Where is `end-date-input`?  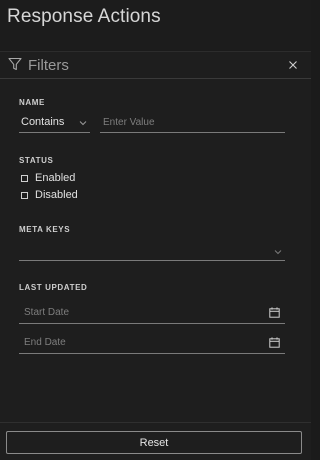
end-date-input is located at coordinates (139, 342).